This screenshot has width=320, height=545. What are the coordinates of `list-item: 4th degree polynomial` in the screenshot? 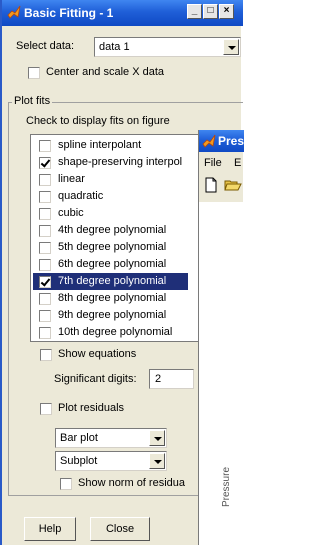 It's located at (110, 230).